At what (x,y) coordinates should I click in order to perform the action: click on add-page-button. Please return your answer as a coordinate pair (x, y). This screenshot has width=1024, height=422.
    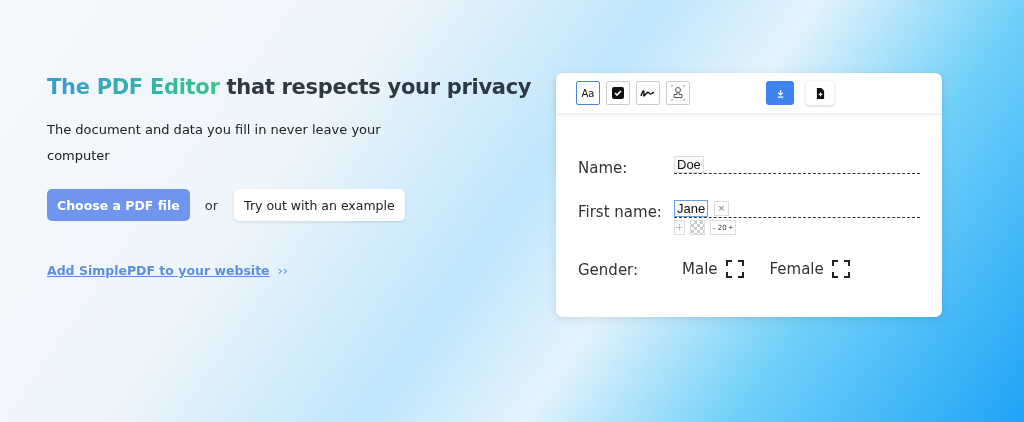
    Looking at the image, I should click on (820, 93).